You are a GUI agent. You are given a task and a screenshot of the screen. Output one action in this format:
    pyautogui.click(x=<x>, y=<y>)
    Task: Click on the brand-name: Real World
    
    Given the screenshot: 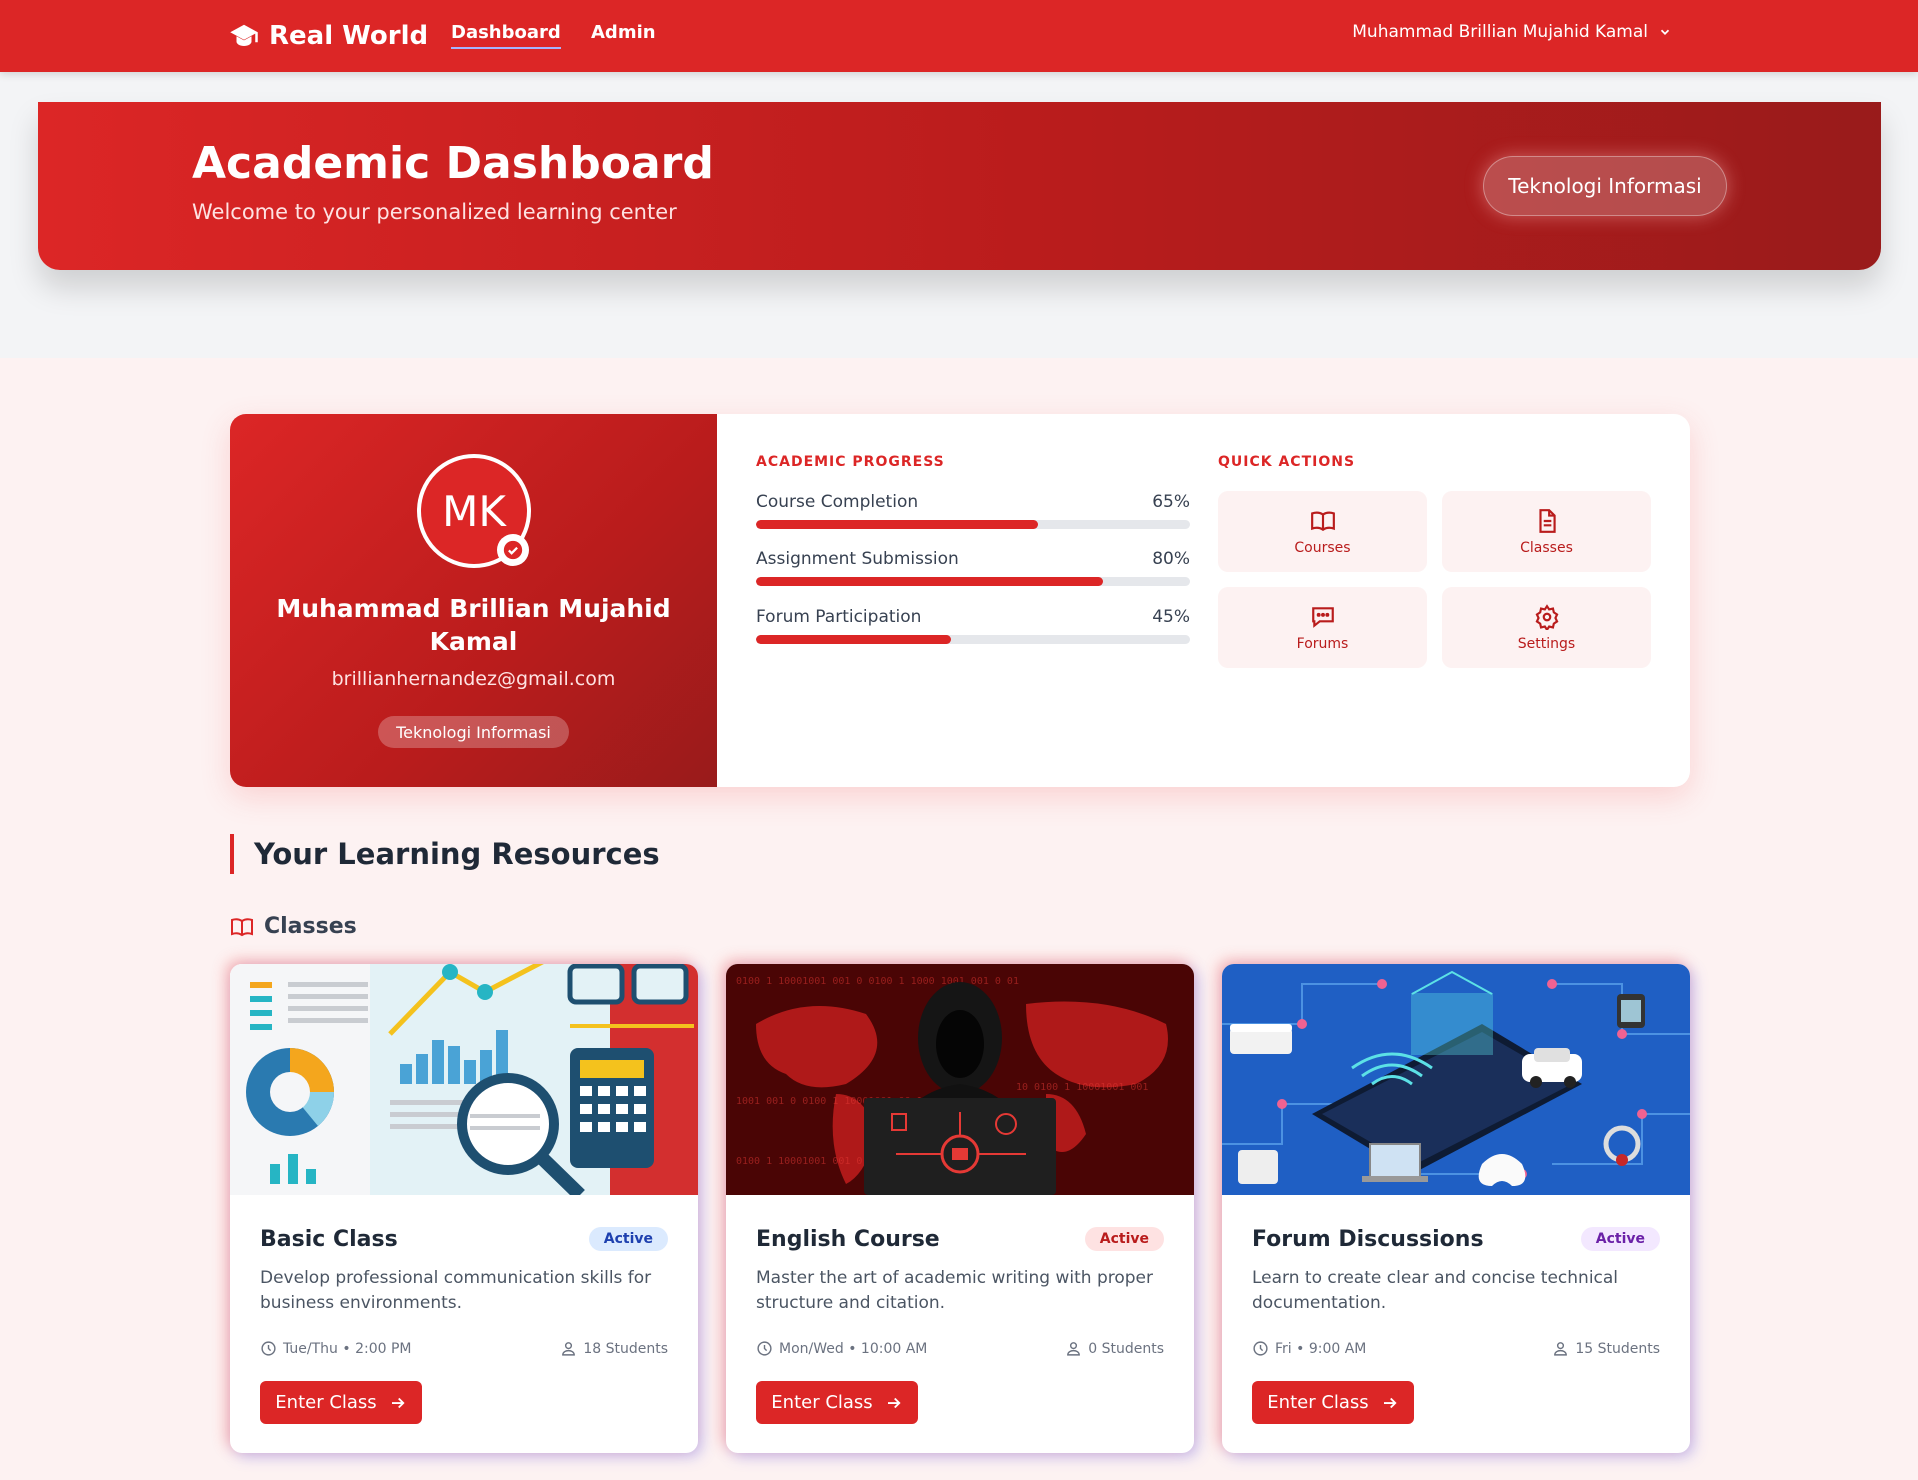 What is the action you would take?
    pyautogui.click(x=349, y=36)
    